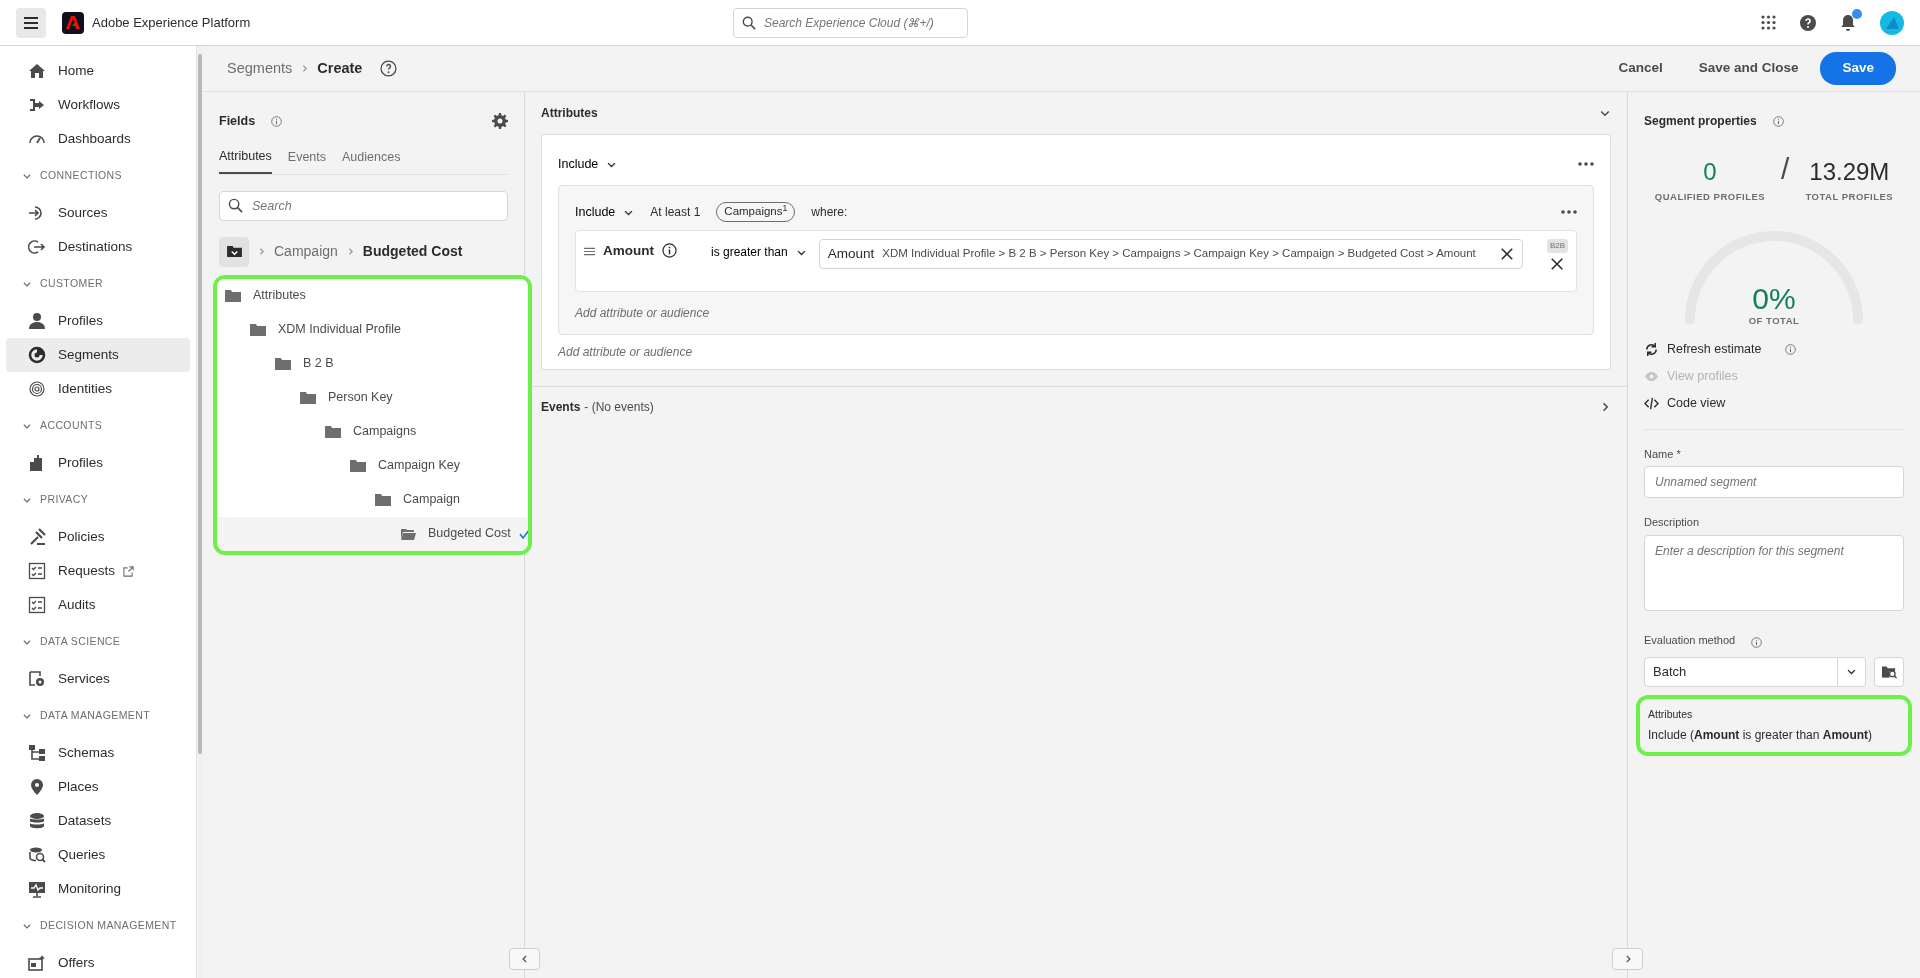  Describe the element at coordinates (71, 642) in the screenshot. I see `section-header: DATA SCIENCE` at that location.